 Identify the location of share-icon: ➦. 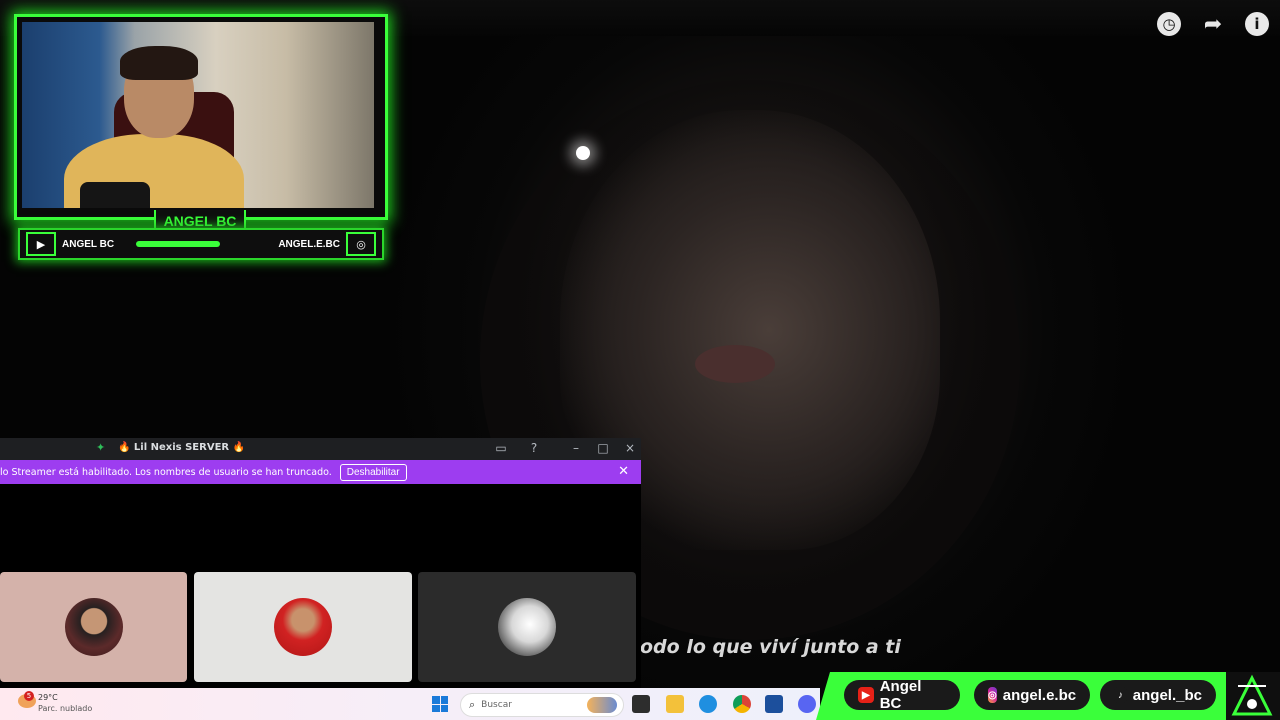
(1213, 24).